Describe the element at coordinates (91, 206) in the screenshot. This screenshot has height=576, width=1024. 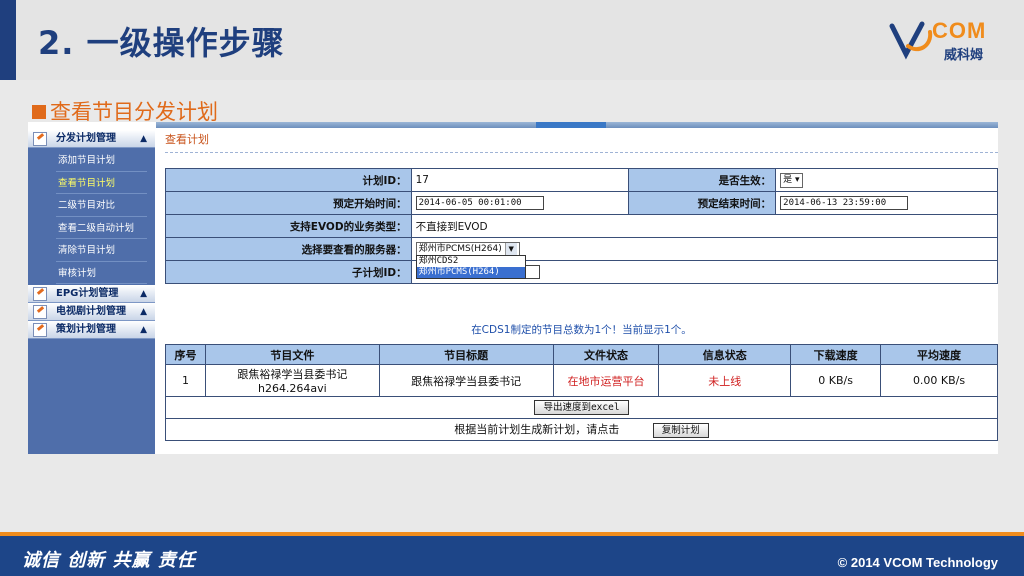
I see `sidebar-item-compare: 二级节目对比` at that location.